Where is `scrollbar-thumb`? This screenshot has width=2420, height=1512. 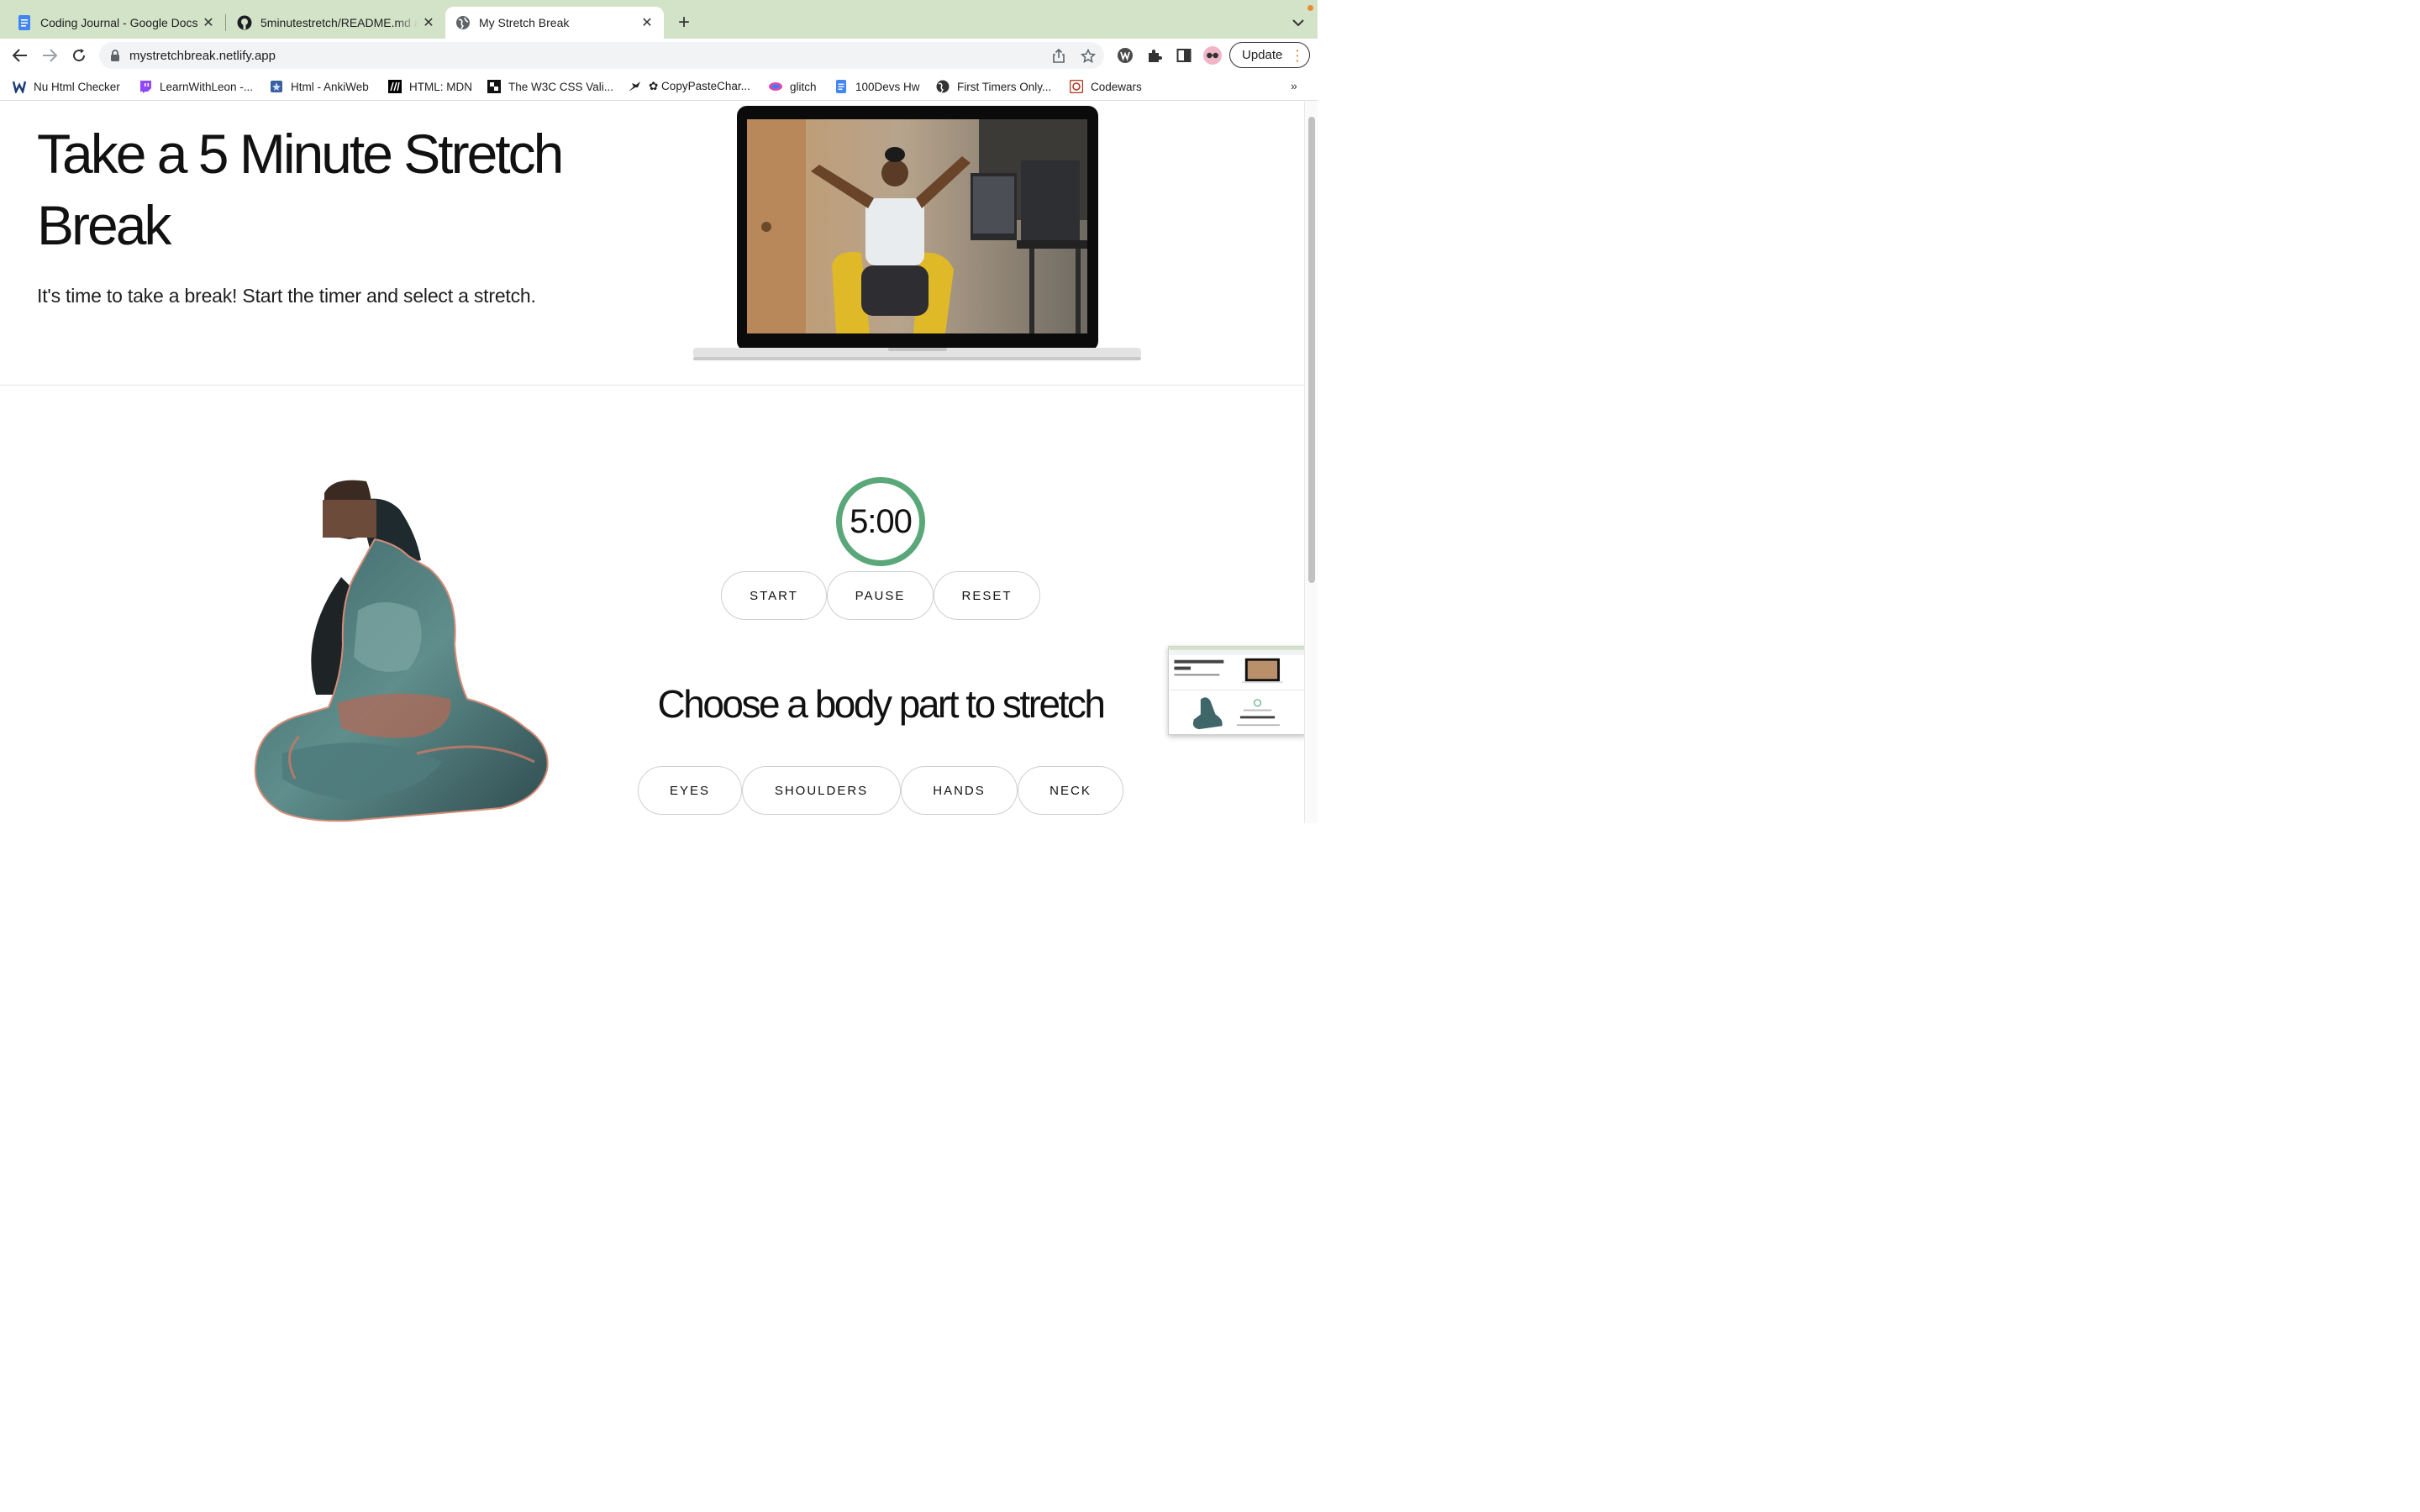 scrollbar-thumb is located at coordinates (1312, 350).